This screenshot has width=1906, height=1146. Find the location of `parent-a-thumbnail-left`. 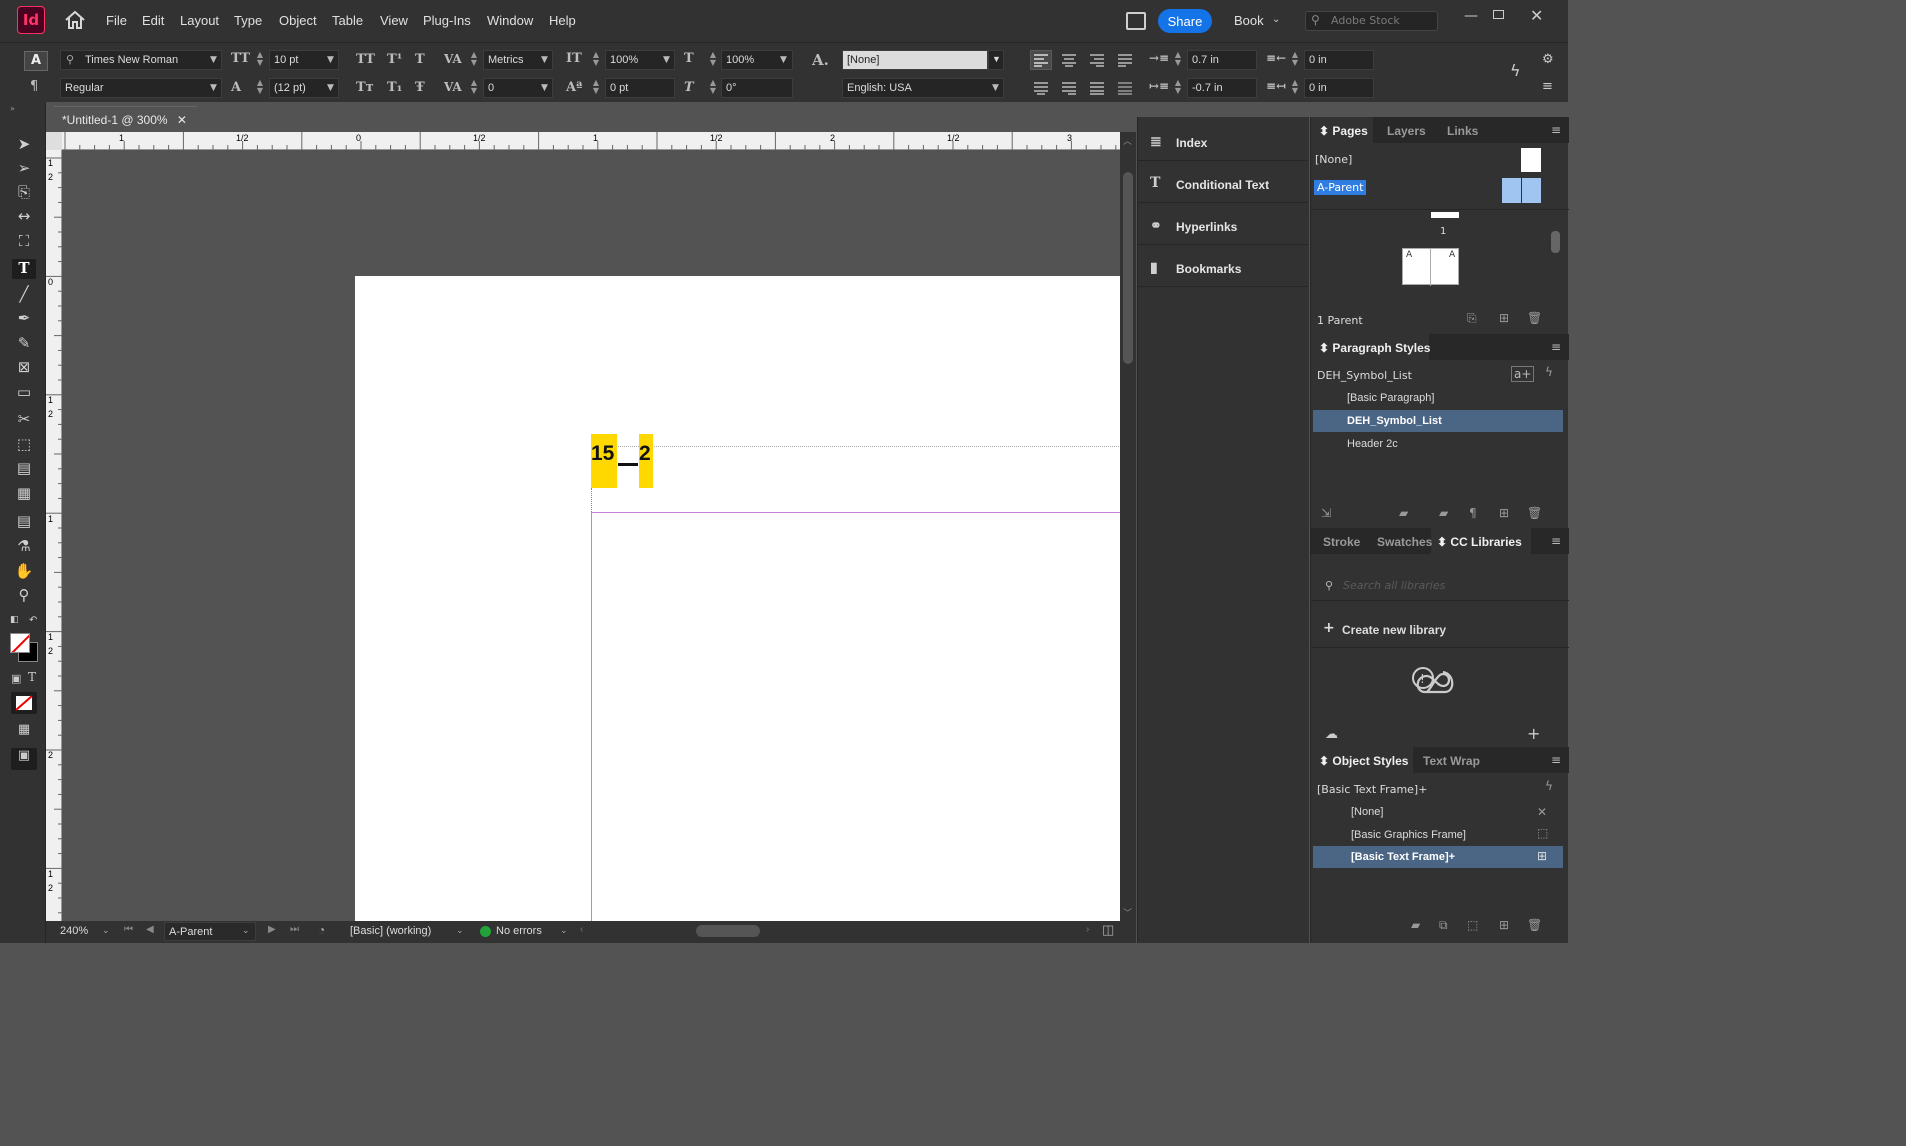

parent-a-thumbnail-left is located at coordinates (1511, 190).